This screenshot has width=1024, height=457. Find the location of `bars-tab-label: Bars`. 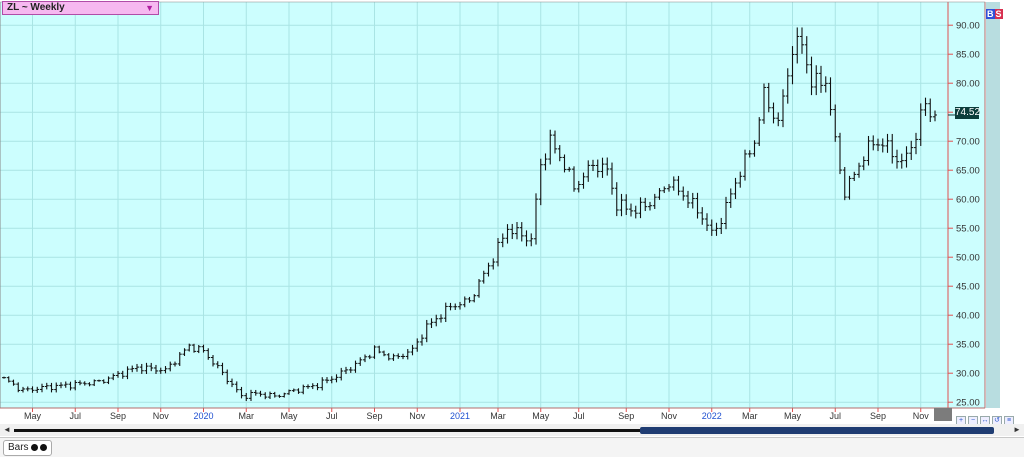

bars-tab-label: Bars is located at coordinates (18, 447).